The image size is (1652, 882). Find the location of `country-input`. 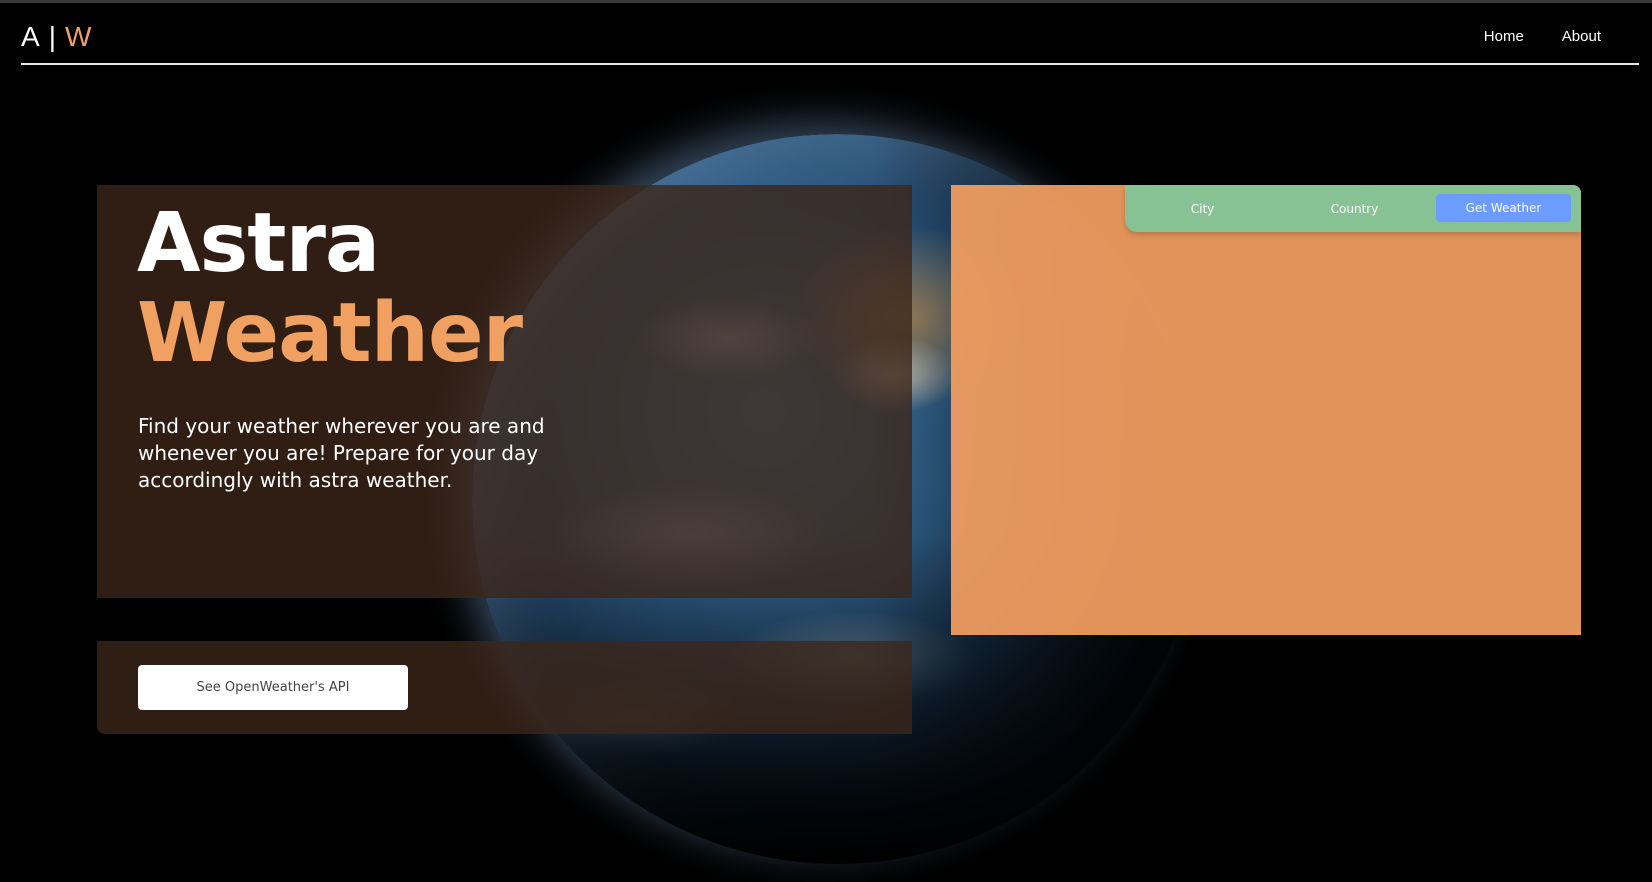

country-input is located at coordinates (1354, 209).